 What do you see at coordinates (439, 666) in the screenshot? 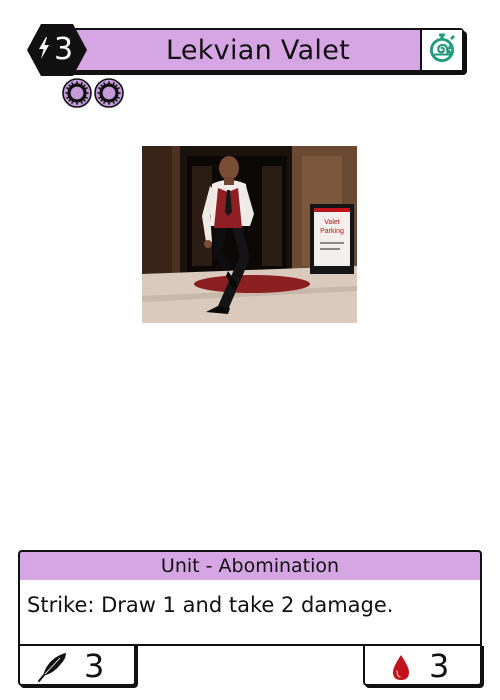
I see `health-value: 3` at bounding box center [439, 666].